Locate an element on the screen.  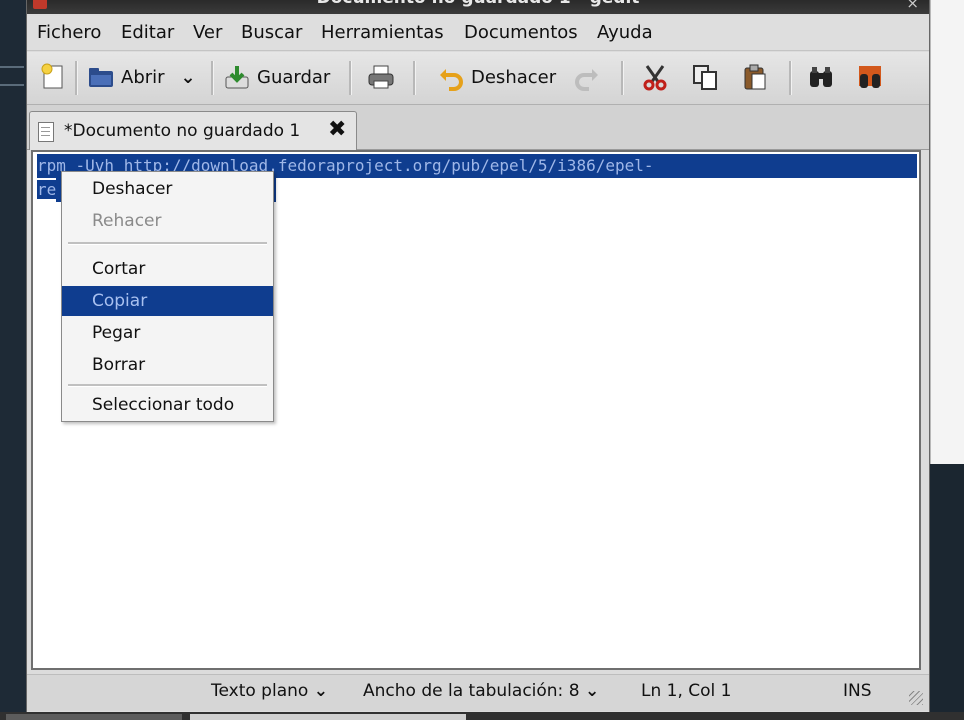
binoculars-icon is located at coordinates (821, 77).